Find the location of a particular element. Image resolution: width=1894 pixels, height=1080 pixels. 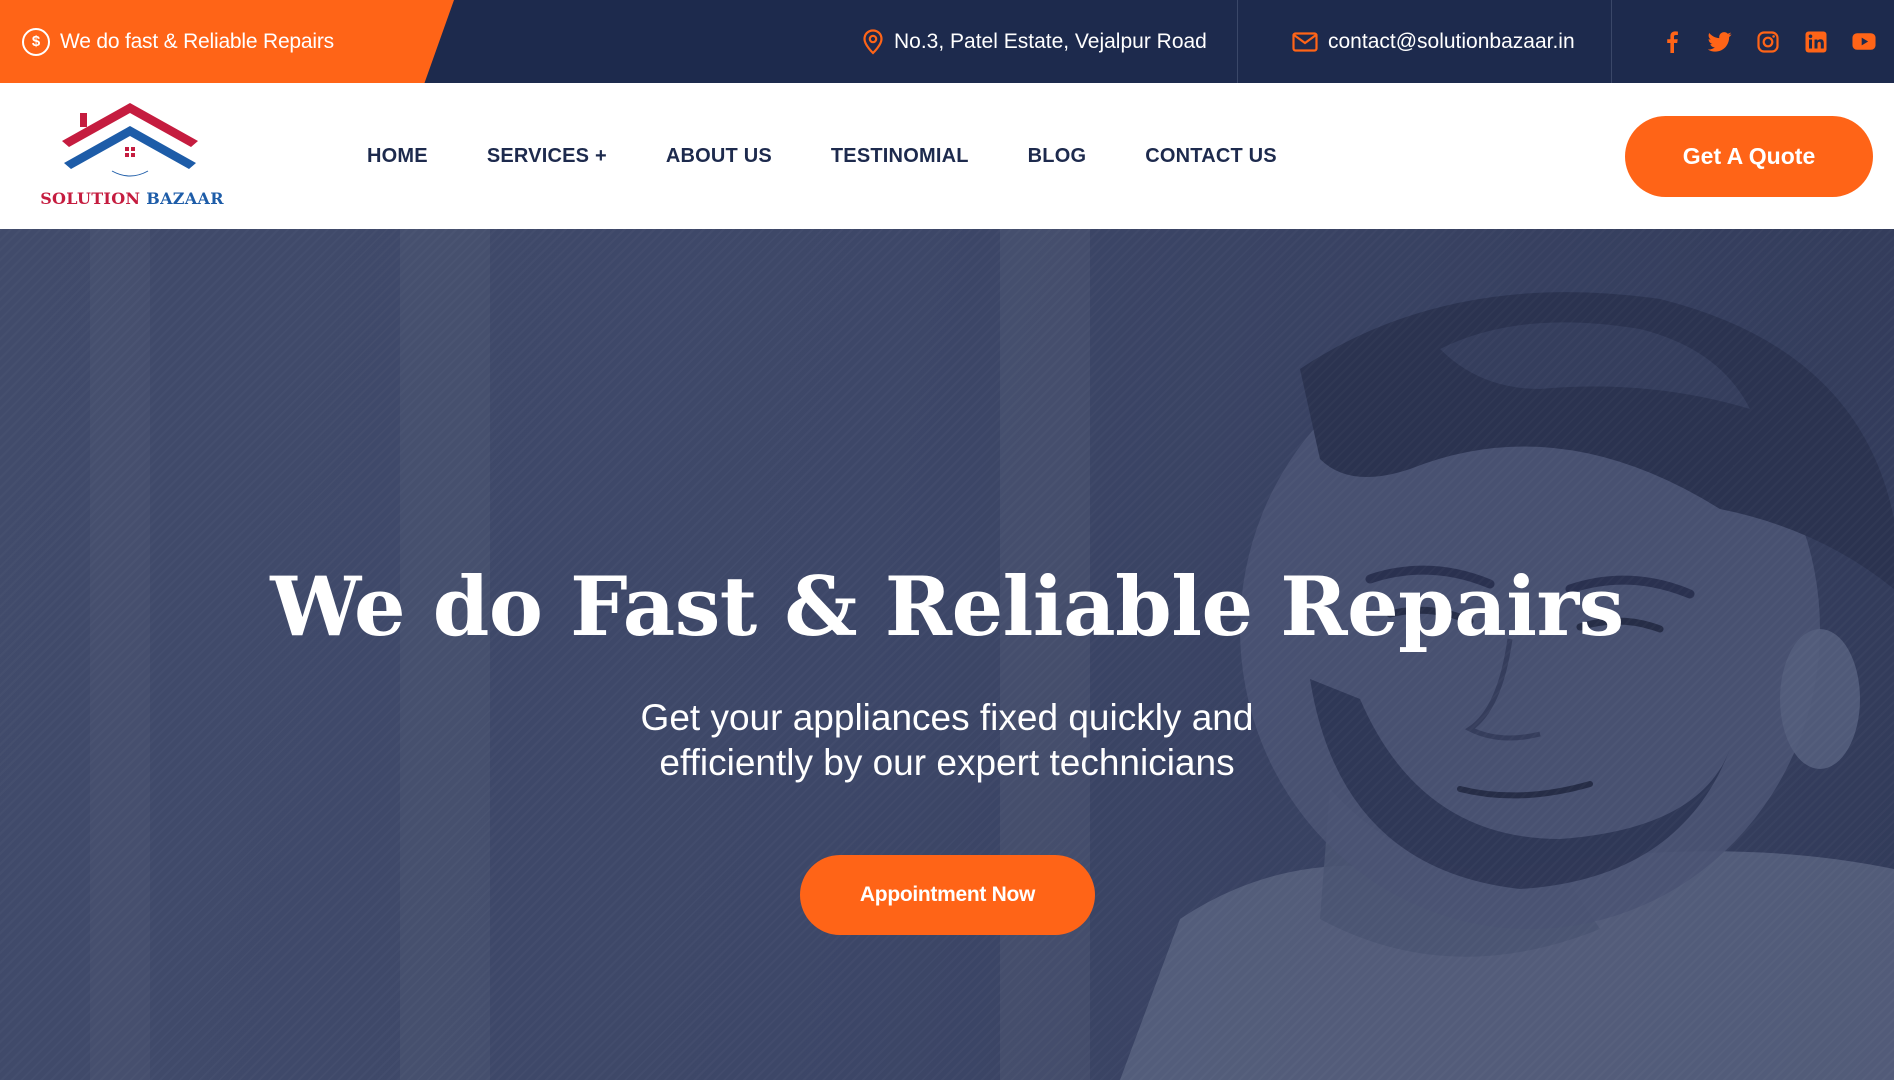

get-a-quote-button: Get A Quote is located at coordinates (1749, 156).